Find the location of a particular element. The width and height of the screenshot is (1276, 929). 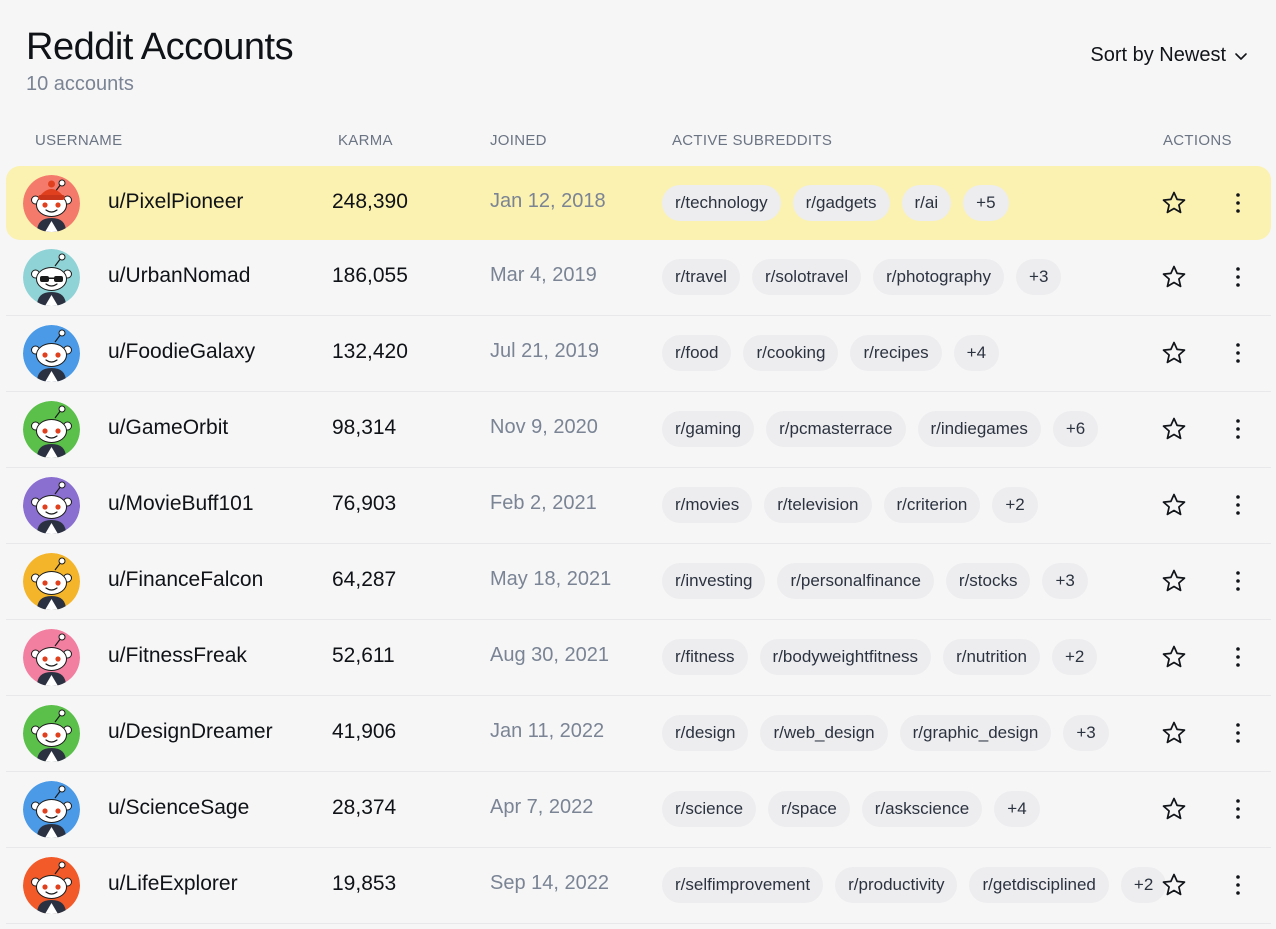

username: u/GameOrbit is located at coordinates (168, 428).